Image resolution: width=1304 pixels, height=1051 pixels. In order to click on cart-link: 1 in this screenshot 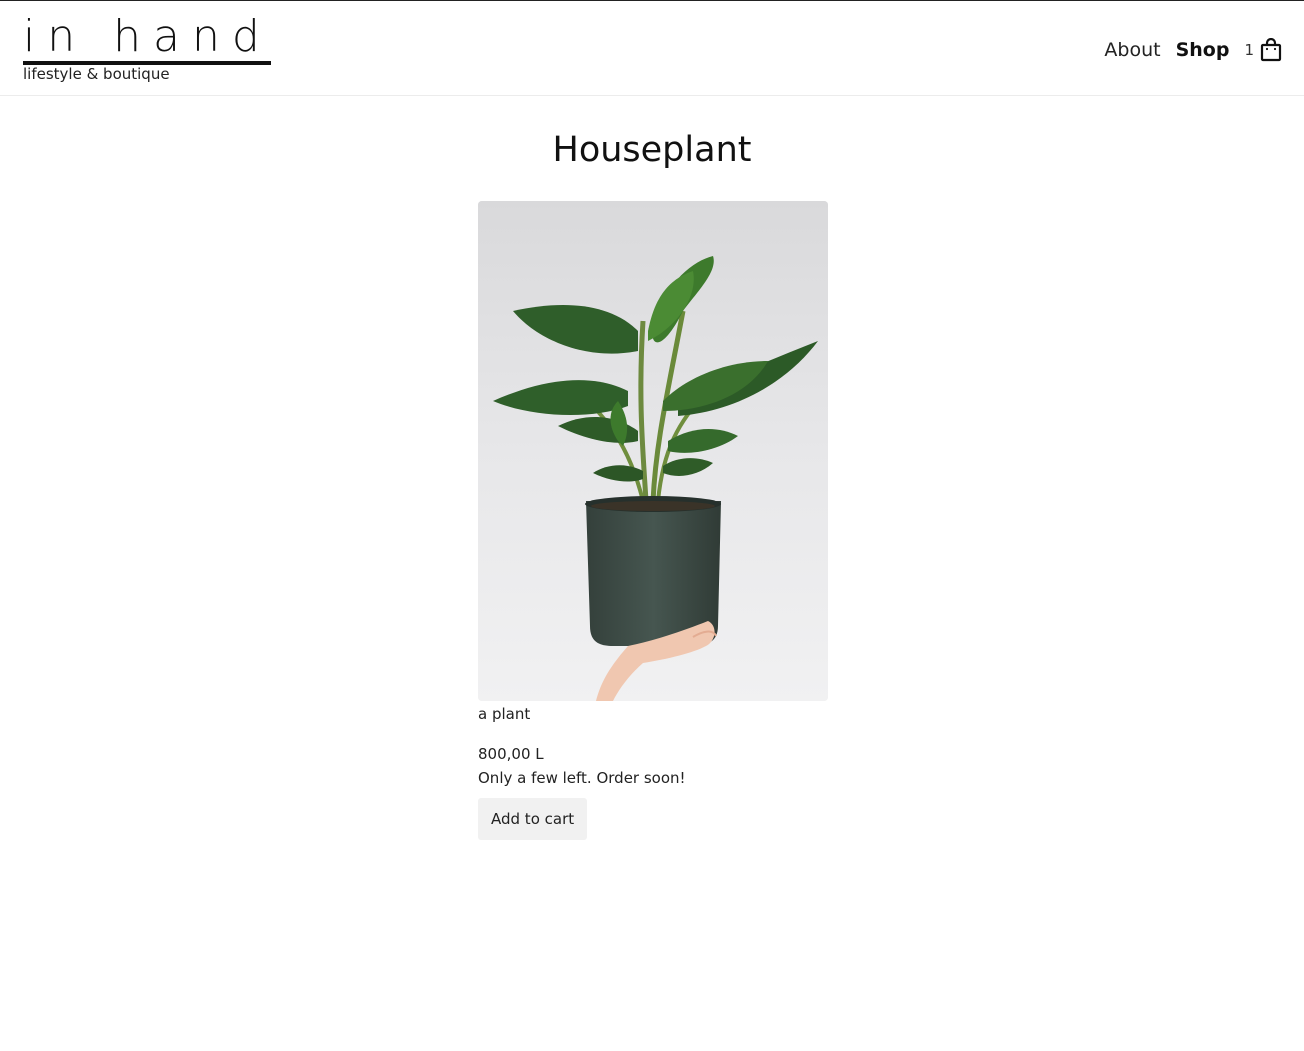, I will do `click(1263, 50)`.